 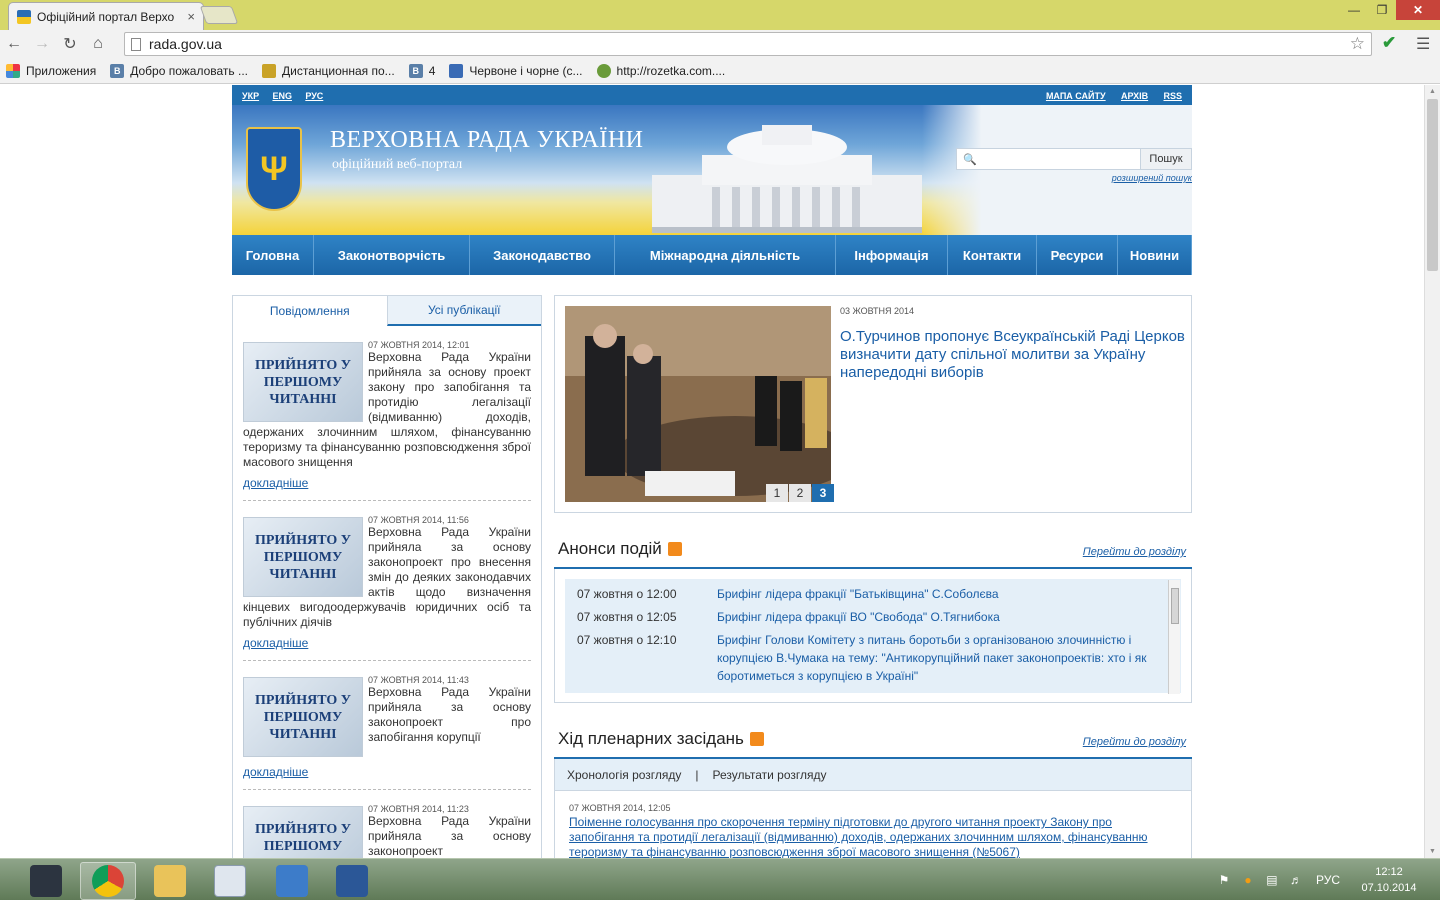 I want to click on nav-item: Ресурси, so click(x=1077, y=255).